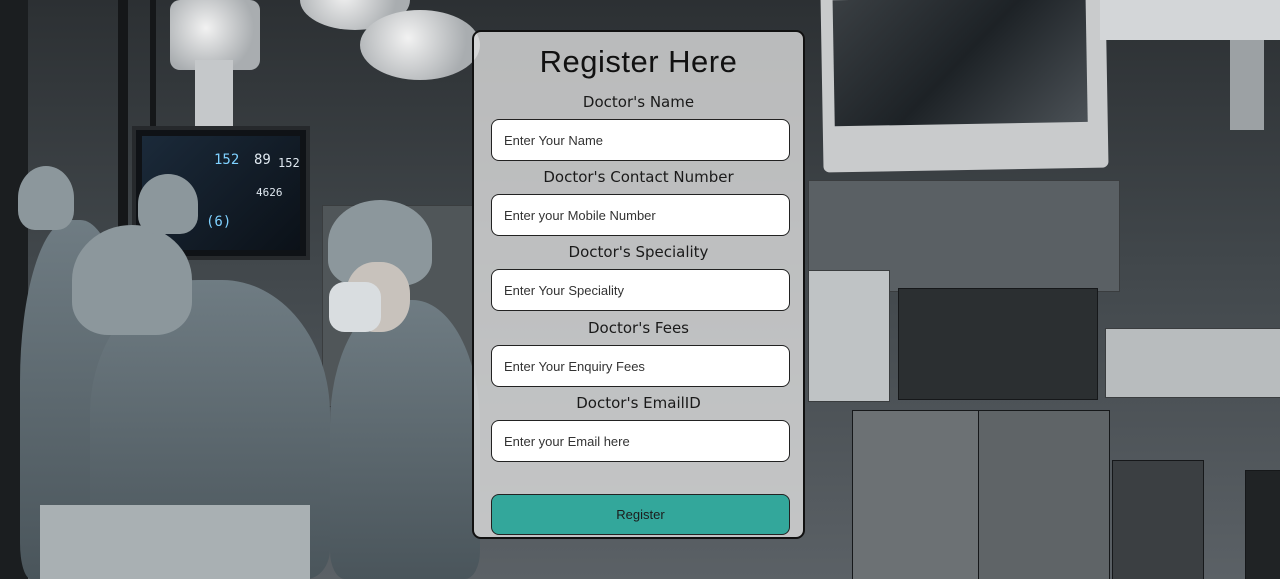 The image size is (1280, 579). What do you see at coordinates (640, 366) in the screenshot?
I see `fees-input` at bounding box center [640, 366].